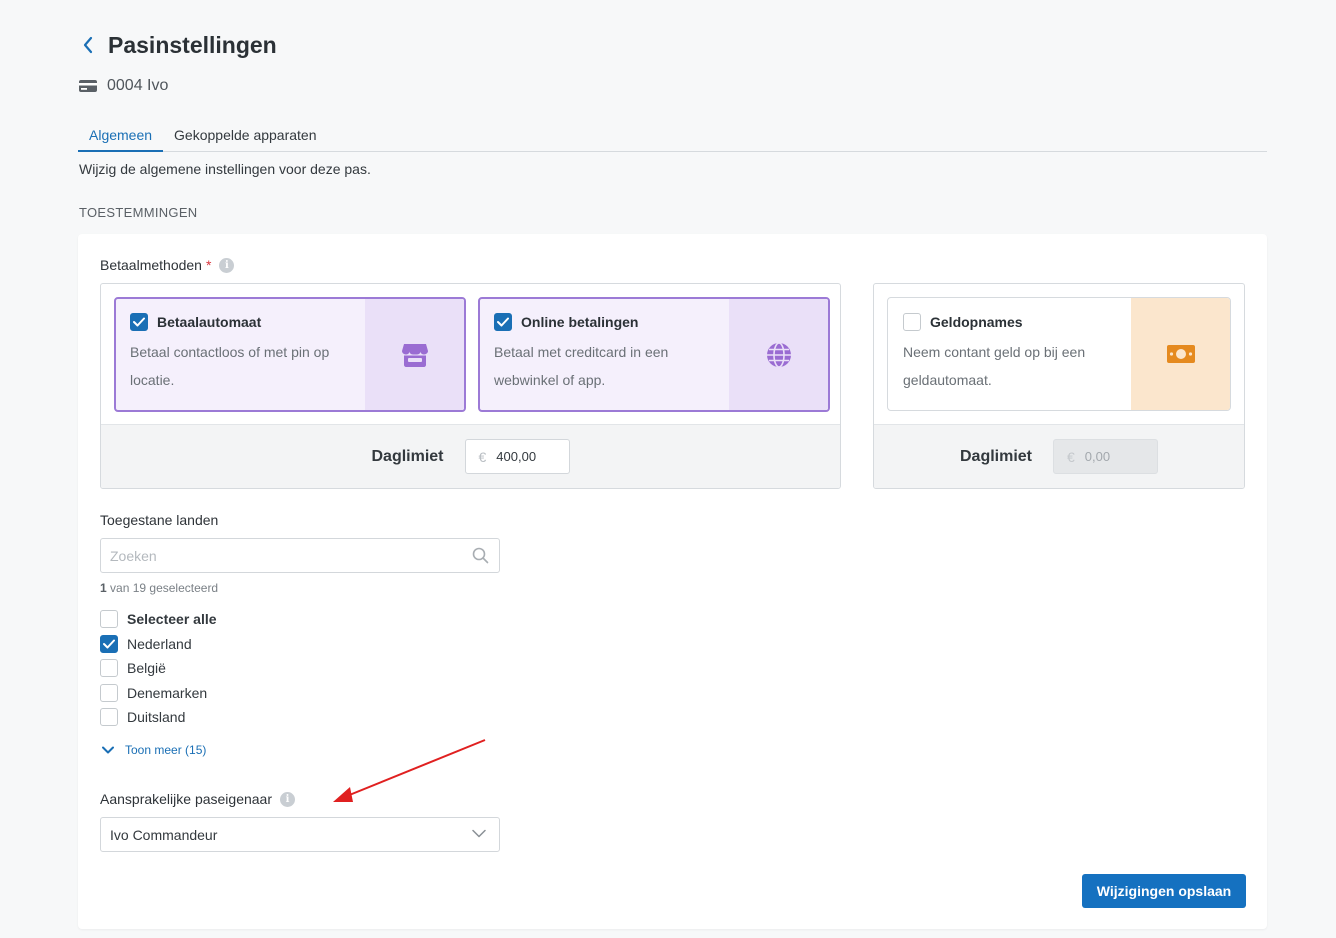 The width and height of the screenshot is (1336, 938). I want to click on owner-select-value: Ivo Commandeur, so click(164, 834).